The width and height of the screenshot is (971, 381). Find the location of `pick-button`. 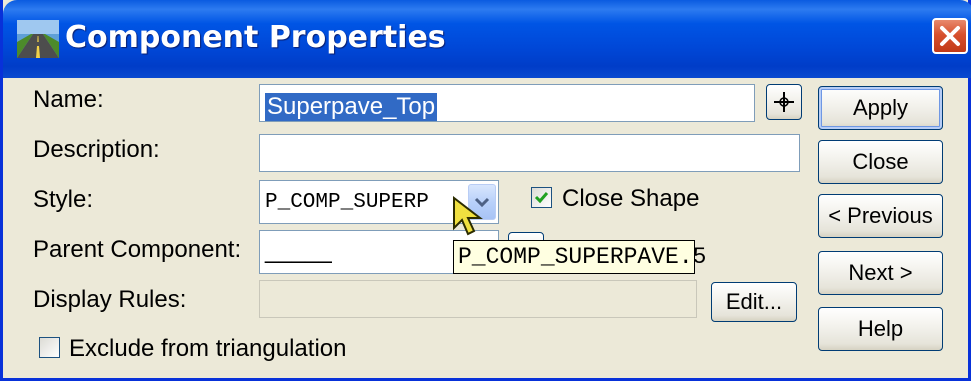

pick-button is located at coordinates (784, 102).